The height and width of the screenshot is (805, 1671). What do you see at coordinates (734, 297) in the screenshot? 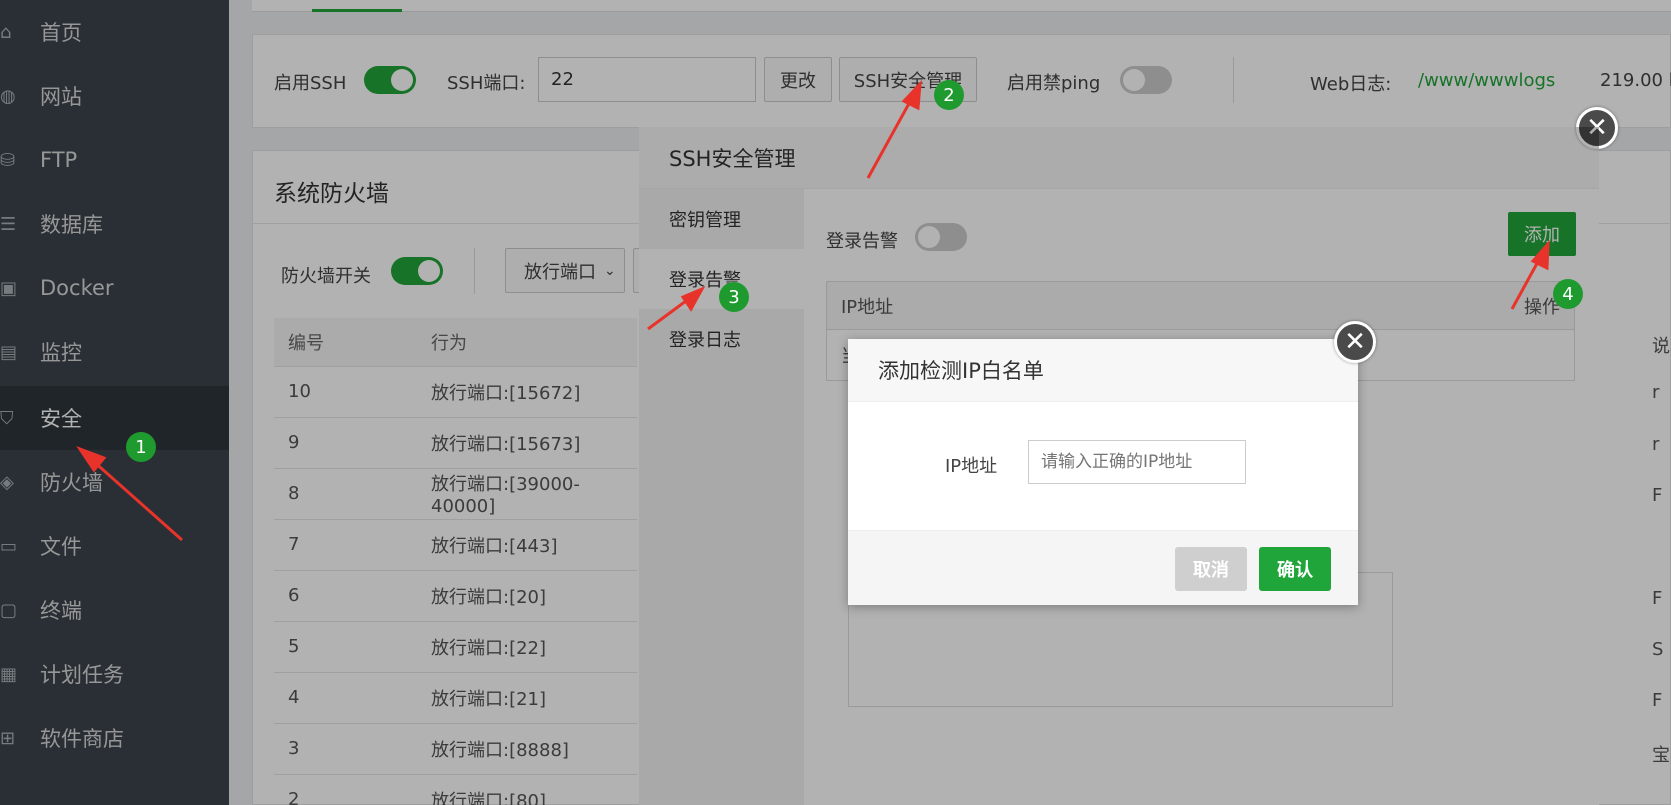
I see `annotation-badge-3: 3` at bounding box center [734, 297].